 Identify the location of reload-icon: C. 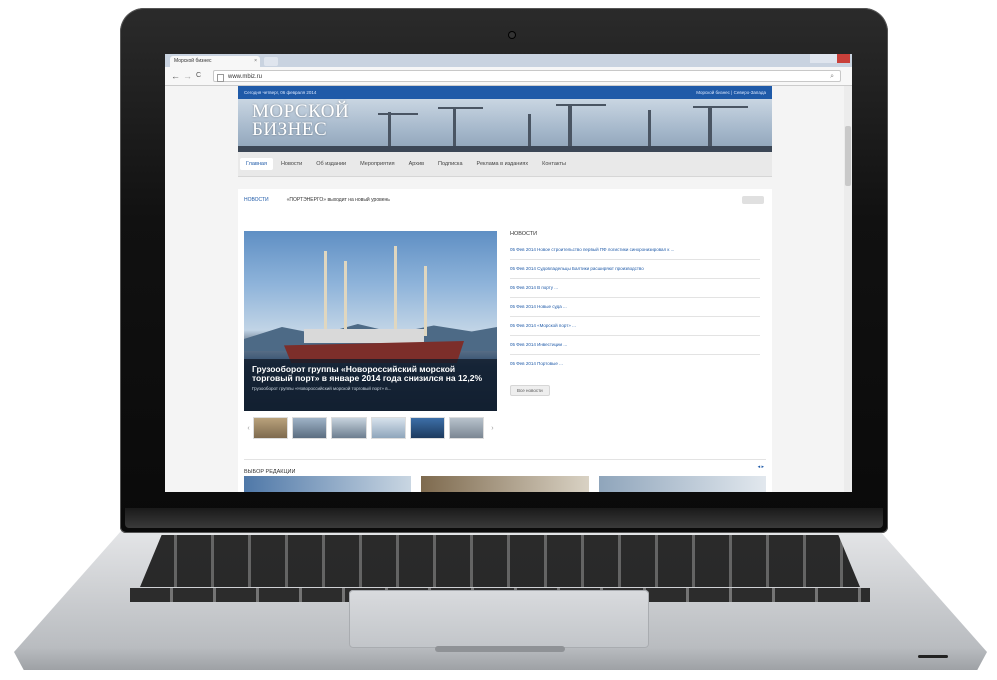
(198, 76).